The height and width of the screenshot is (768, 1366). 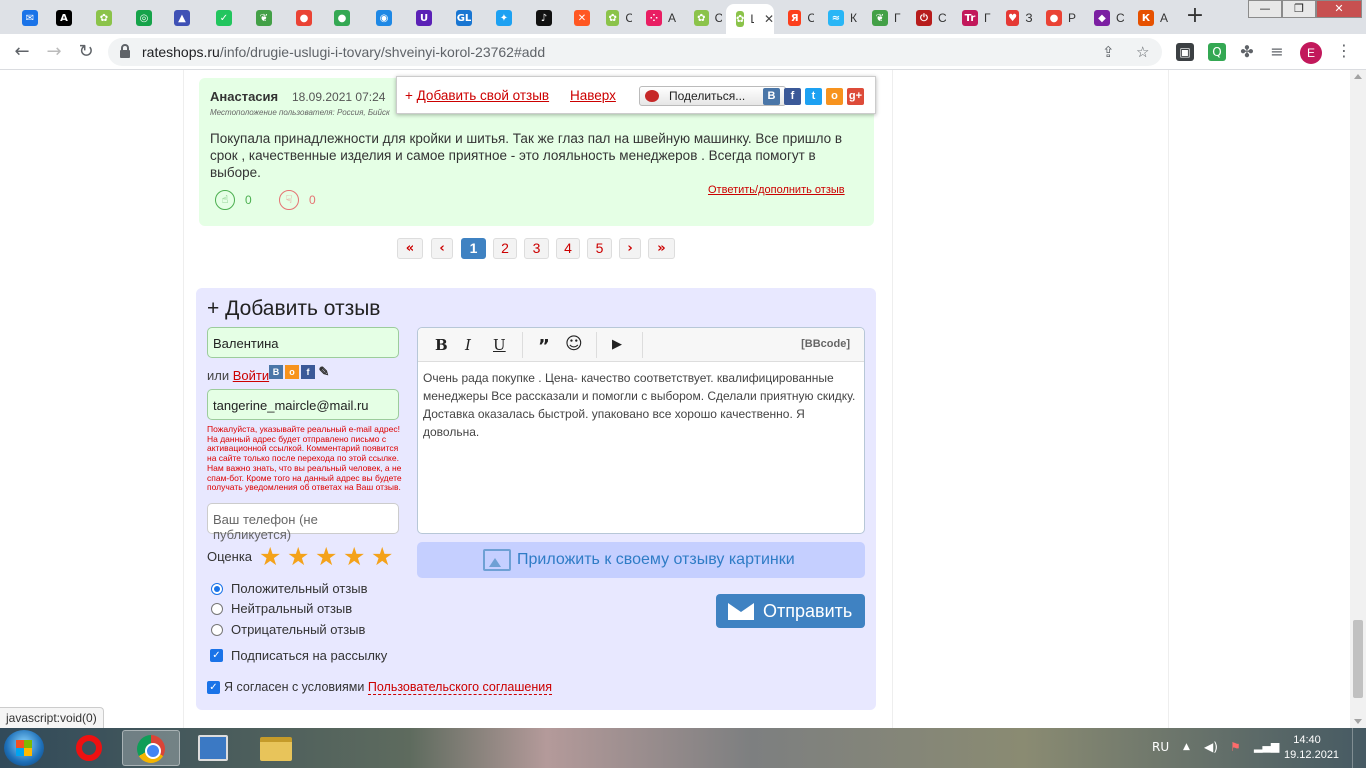 What do you see at coordinates (1014, 18) in the screenshot?
I see `browser-tab: ♥ З` at bounding box center [1014, 18].